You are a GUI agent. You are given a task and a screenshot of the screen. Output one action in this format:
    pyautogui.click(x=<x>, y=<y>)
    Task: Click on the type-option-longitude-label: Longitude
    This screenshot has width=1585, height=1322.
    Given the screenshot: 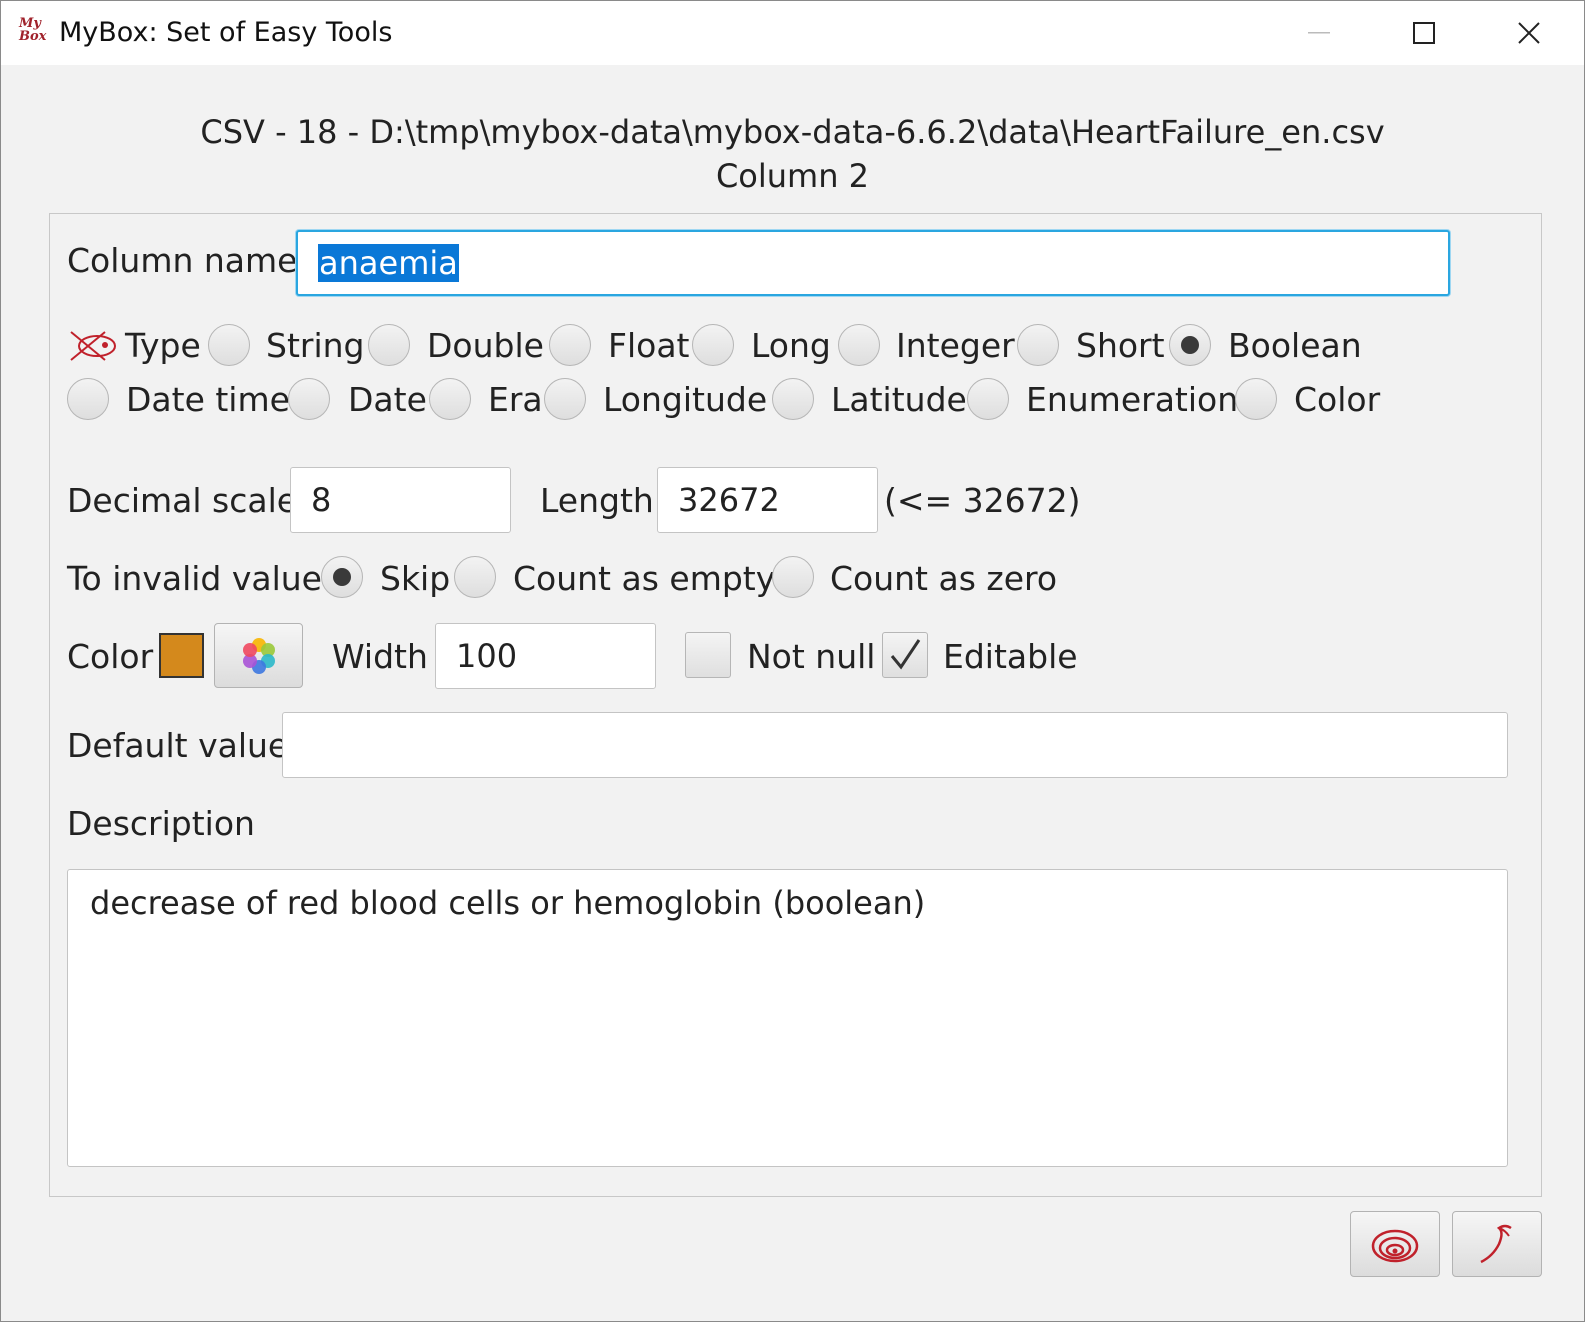 What is the action you would take?
    pyautogui.click(x=685, y=399)
    